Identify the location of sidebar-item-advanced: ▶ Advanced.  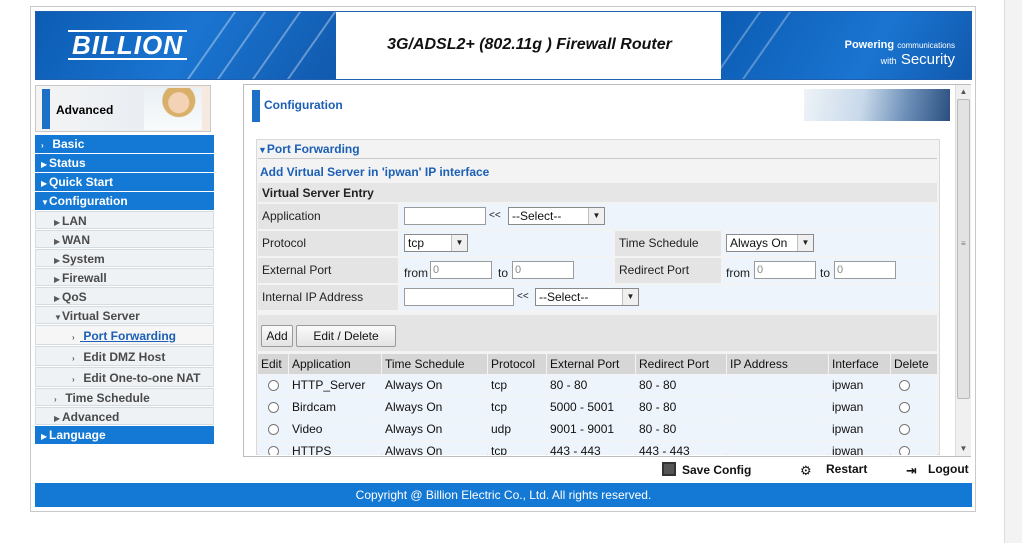
(124, 416).